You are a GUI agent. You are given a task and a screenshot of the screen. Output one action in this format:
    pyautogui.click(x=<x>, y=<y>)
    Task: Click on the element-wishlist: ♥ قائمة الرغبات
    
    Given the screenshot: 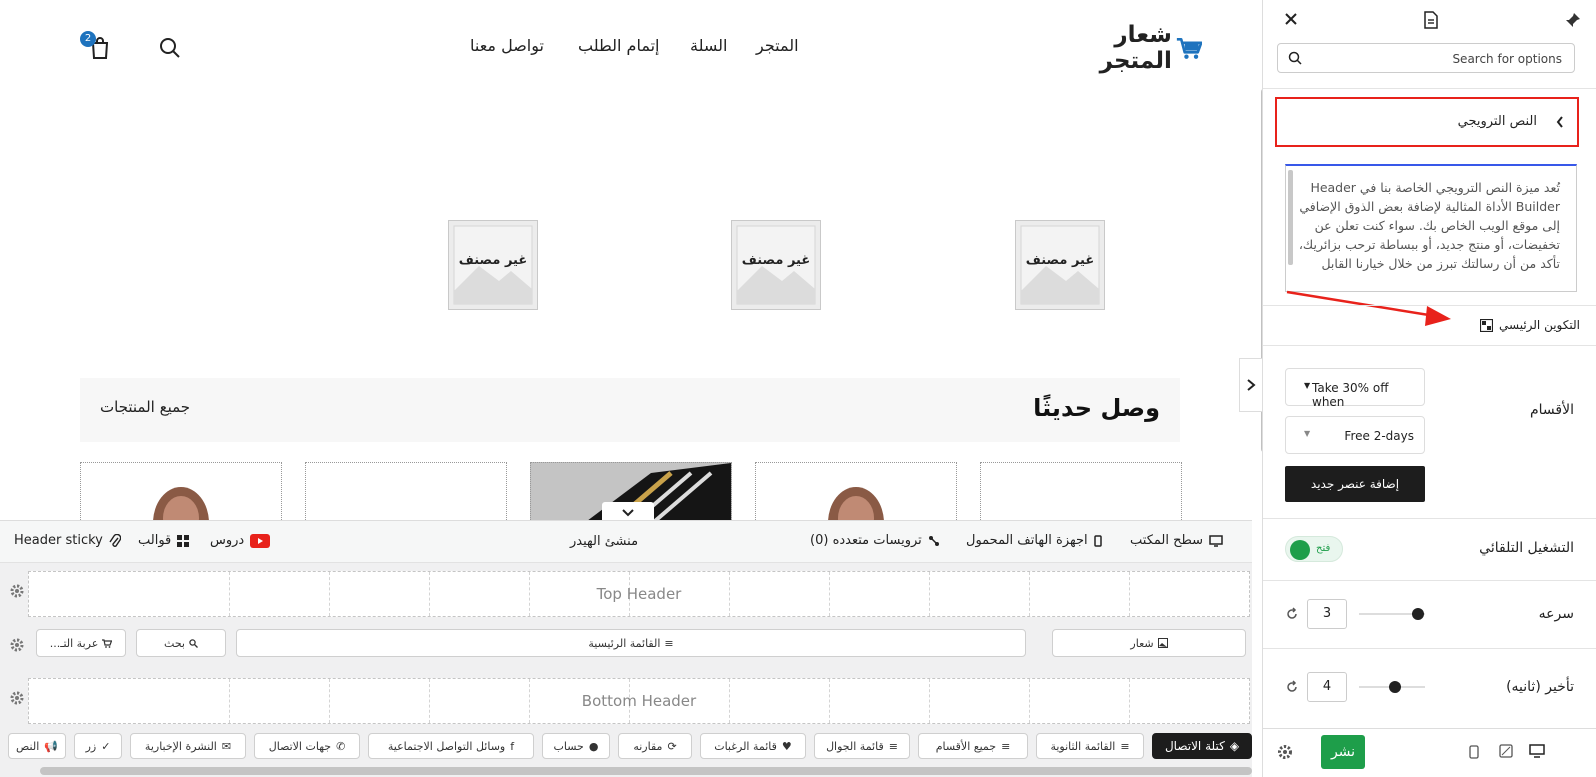 What is the action you would take?
    pyautogui.click(x=753, y=746)
    